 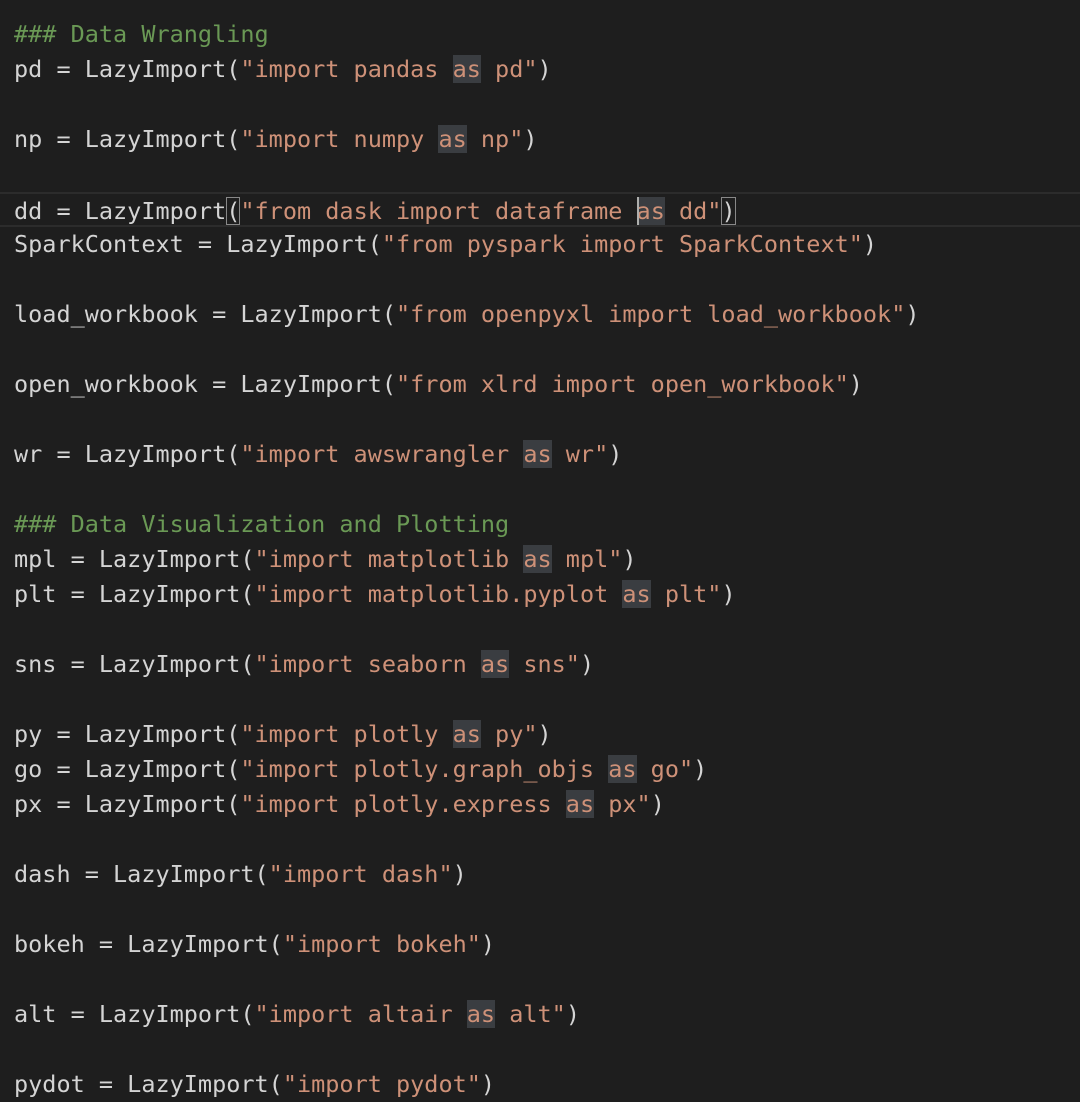 What do you see at coordinates (665, 769) in the screenshot?
I see `code-string: go"` at bounding box center [665, 769].